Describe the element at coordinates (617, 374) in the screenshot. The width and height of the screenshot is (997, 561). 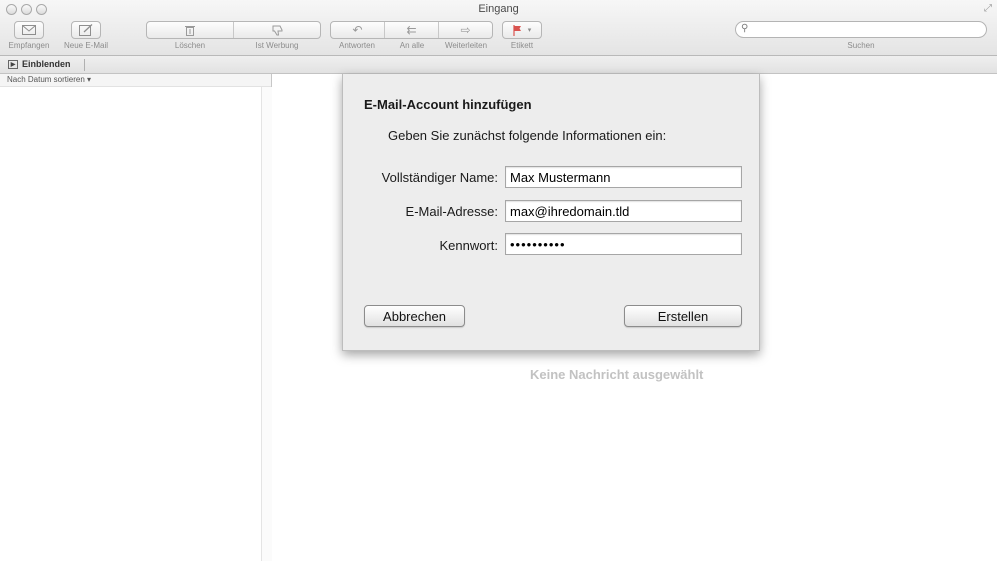
I see `no-message-text: Keine Nachricht ausgewählt` at that location.